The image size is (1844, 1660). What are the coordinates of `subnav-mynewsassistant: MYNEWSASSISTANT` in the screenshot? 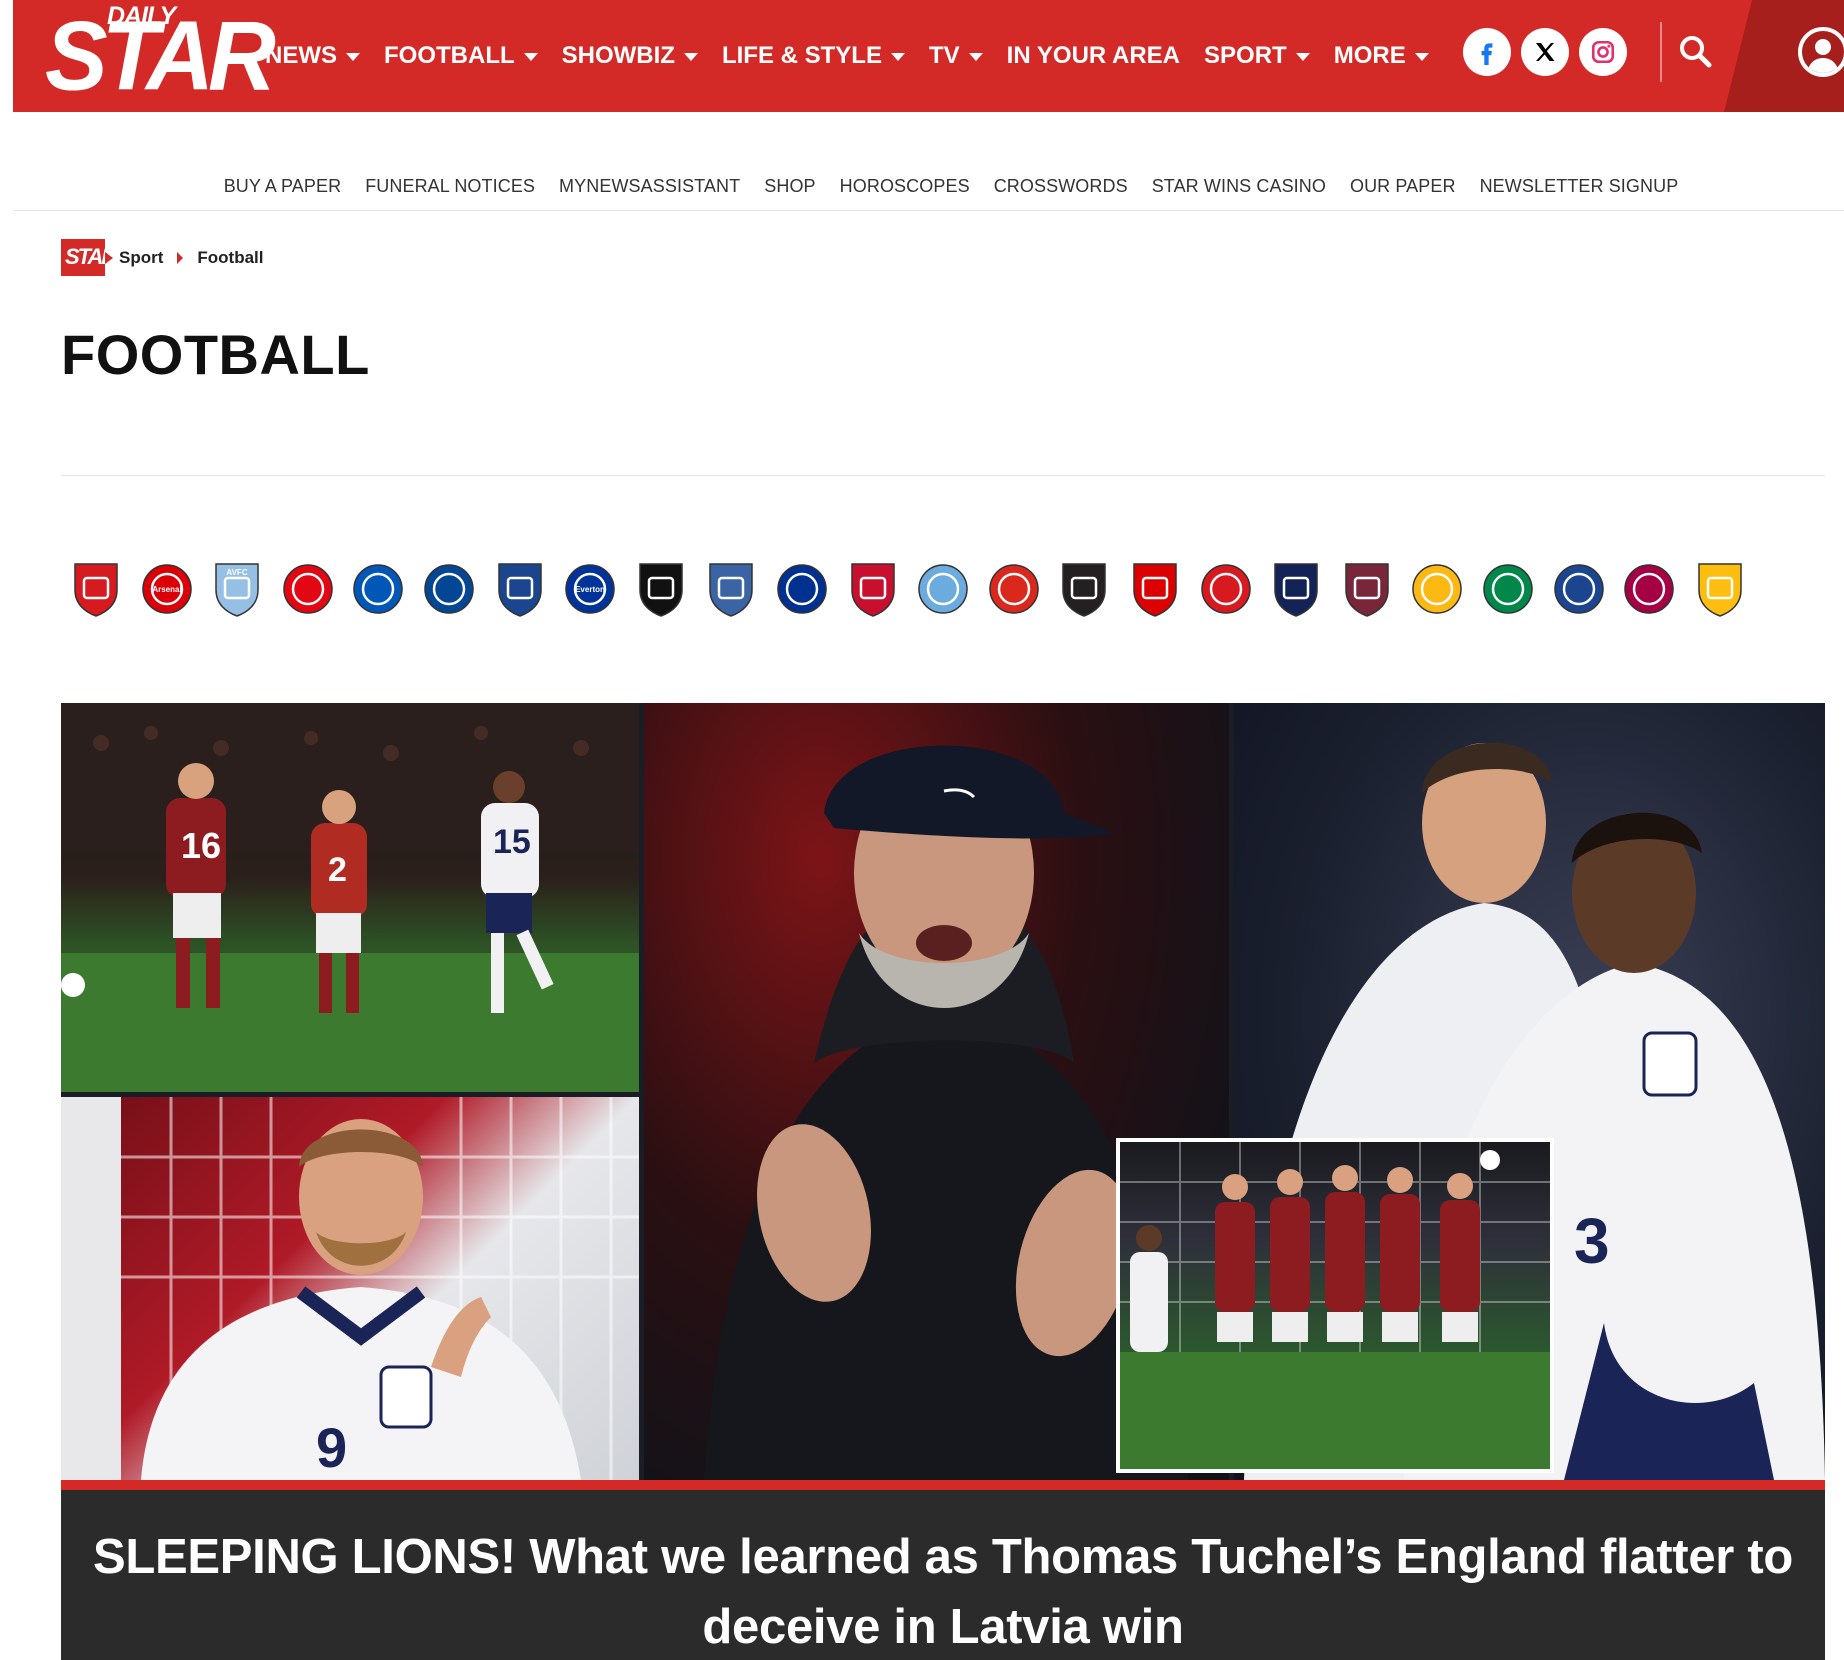 It's located at (649, 187).